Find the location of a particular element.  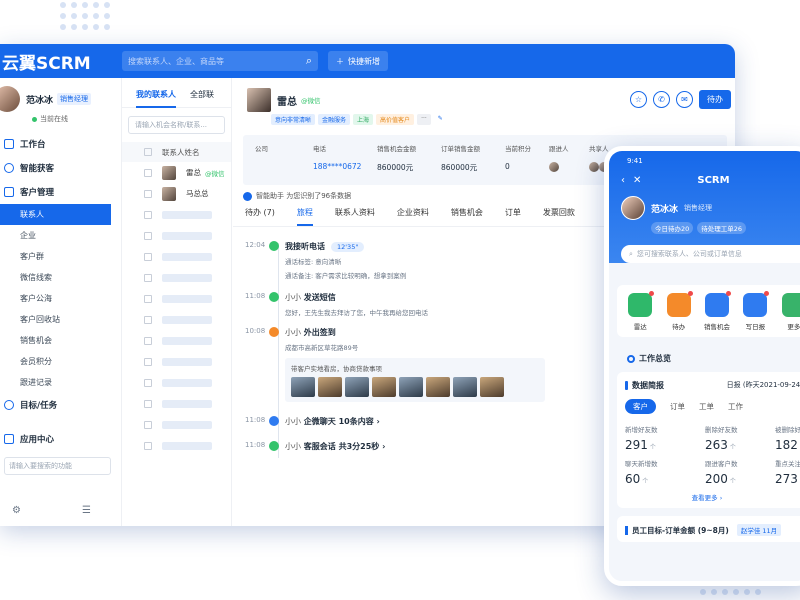

stat-chat-new: 聊天新增数 60 个 is located at coordinates (665, 472).